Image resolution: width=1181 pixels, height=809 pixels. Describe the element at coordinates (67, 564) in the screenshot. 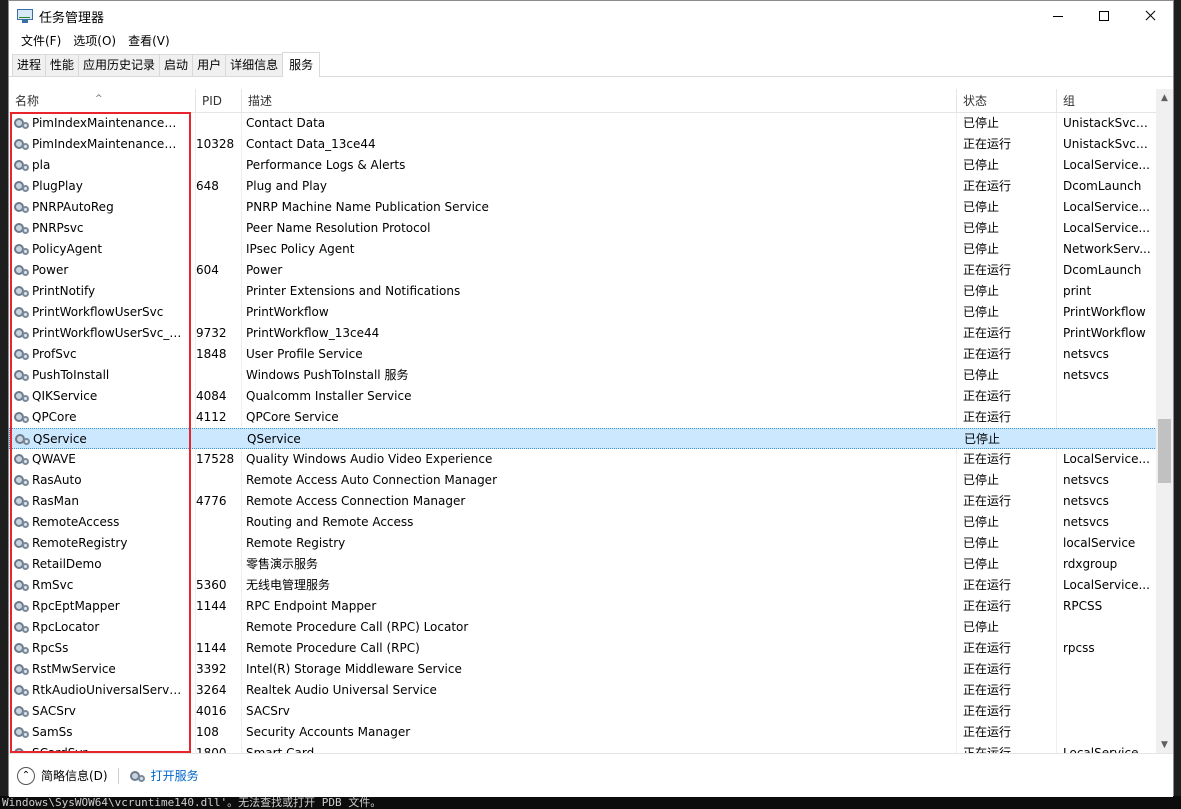

I see `service-name: RetailDemo` at that location.